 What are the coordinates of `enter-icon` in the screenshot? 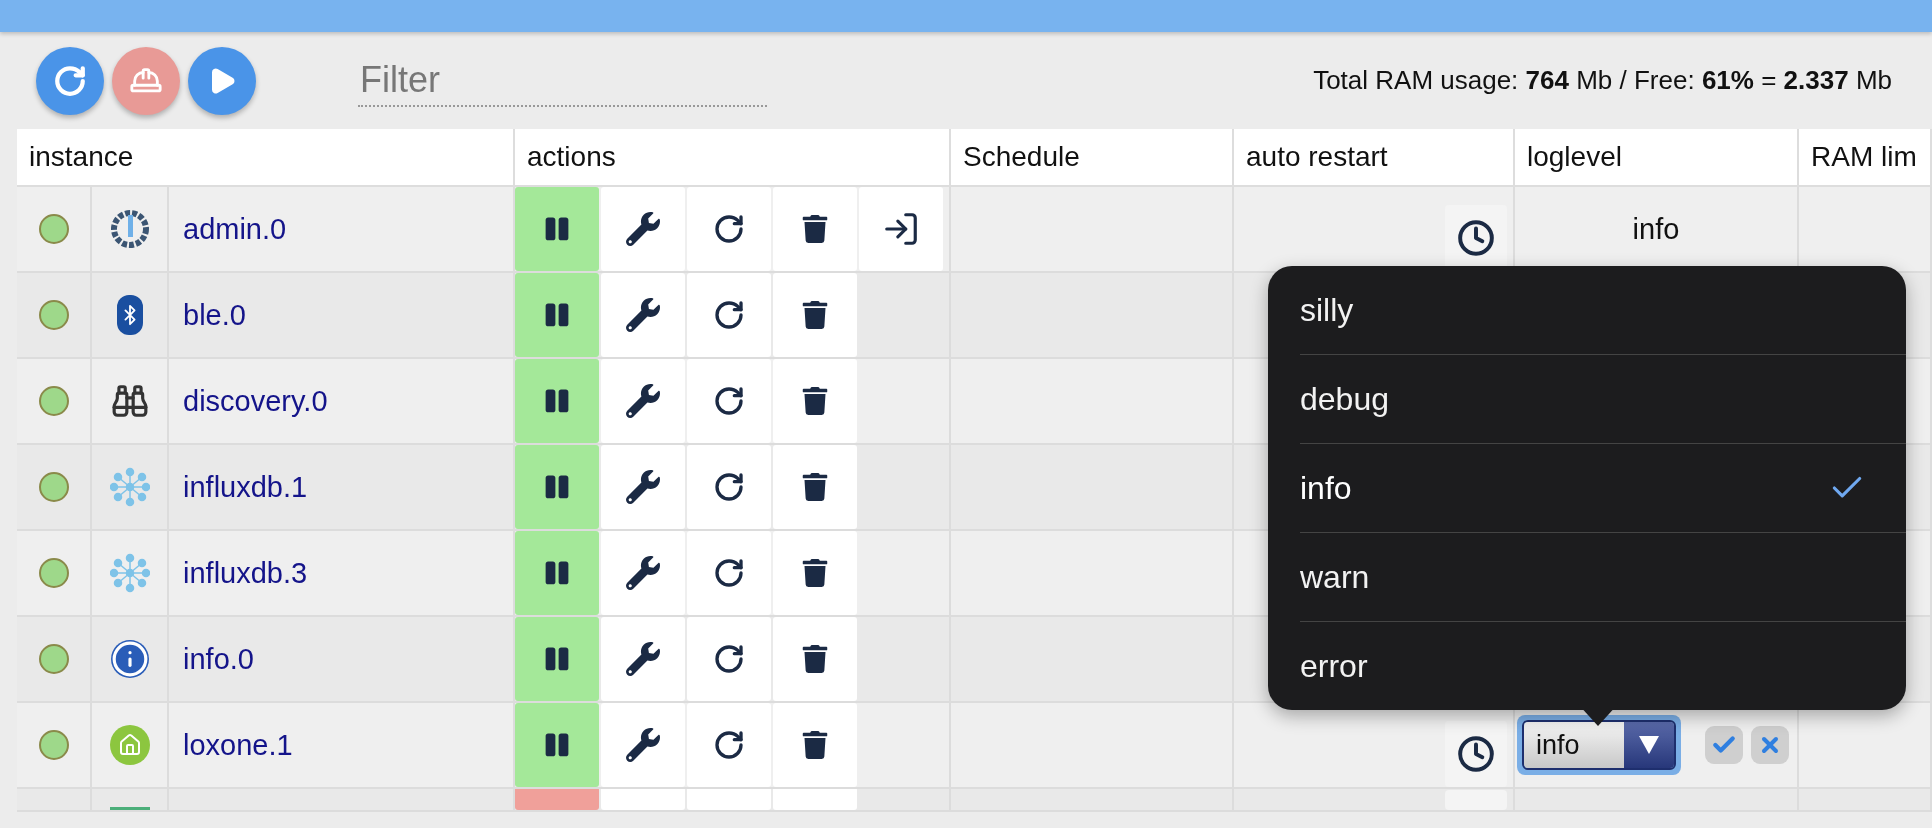 It's located at (901, 229).